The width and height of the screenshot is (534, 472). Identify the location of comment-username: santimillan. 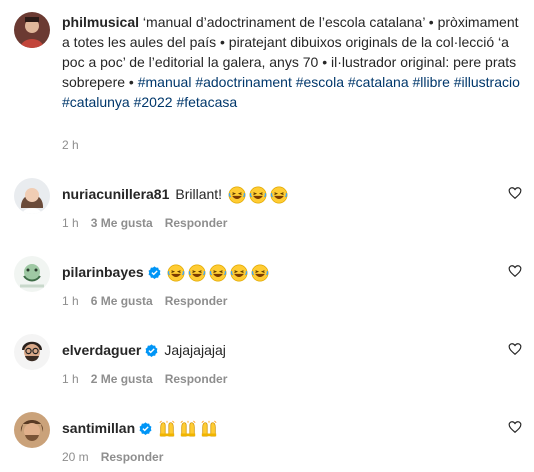
(98, 428).